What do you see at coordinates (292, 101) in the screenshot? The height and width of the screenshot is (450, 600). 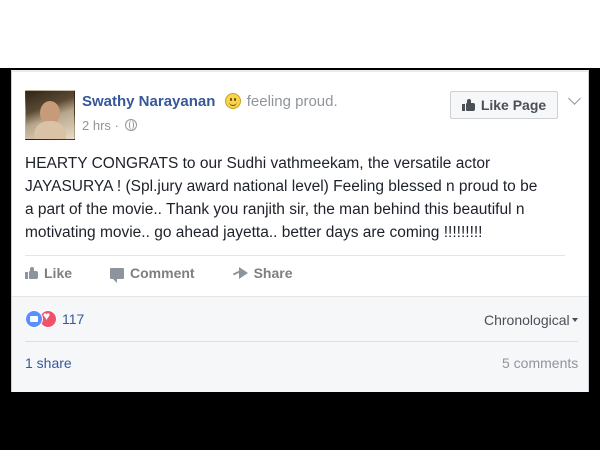 I see `feeling-text: feeling proud.` at bounding box center [292, 101].